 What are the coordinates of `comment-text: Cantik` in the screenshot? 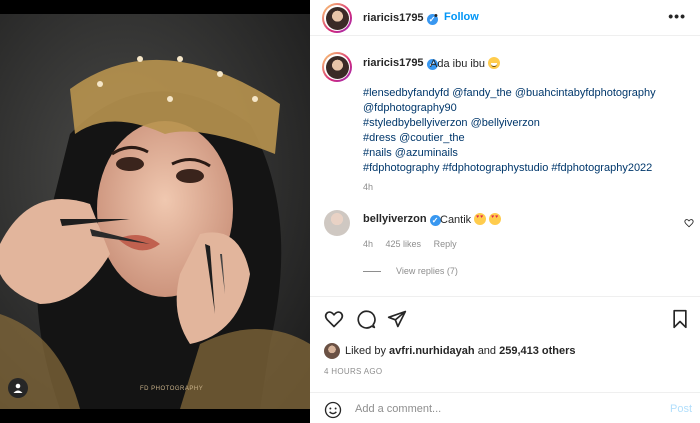 It's located at (471, 219).